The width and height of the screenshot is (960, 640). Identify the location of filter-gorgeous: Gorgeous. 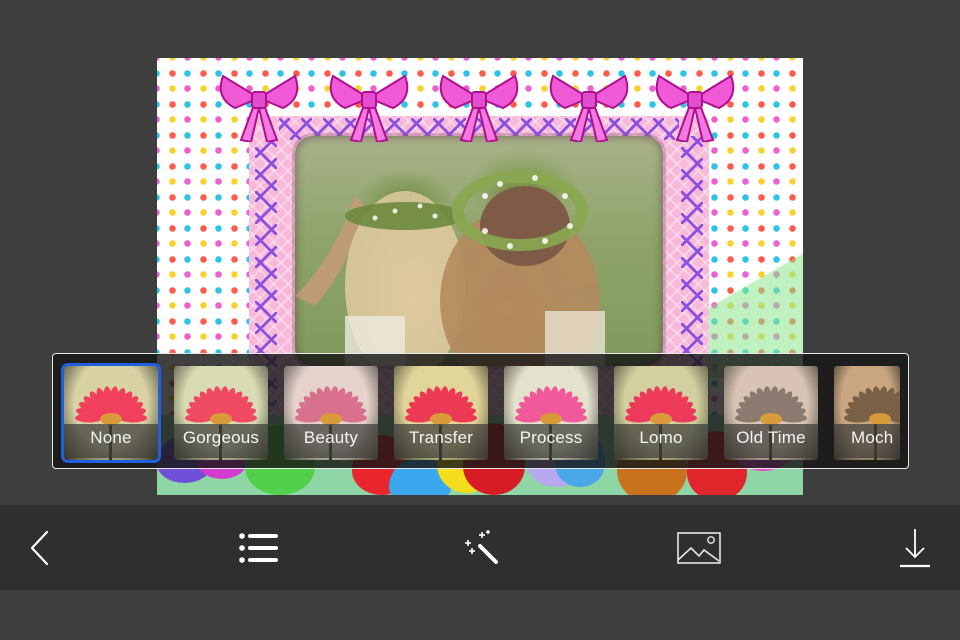
(221, 413).